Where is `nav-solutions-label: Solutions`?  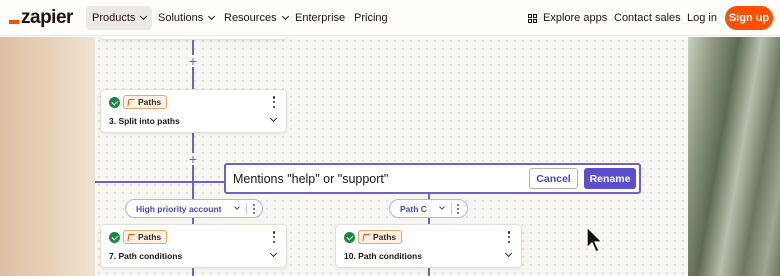
nav-solutions-label: Solutions is located at coordinates (181, 18).